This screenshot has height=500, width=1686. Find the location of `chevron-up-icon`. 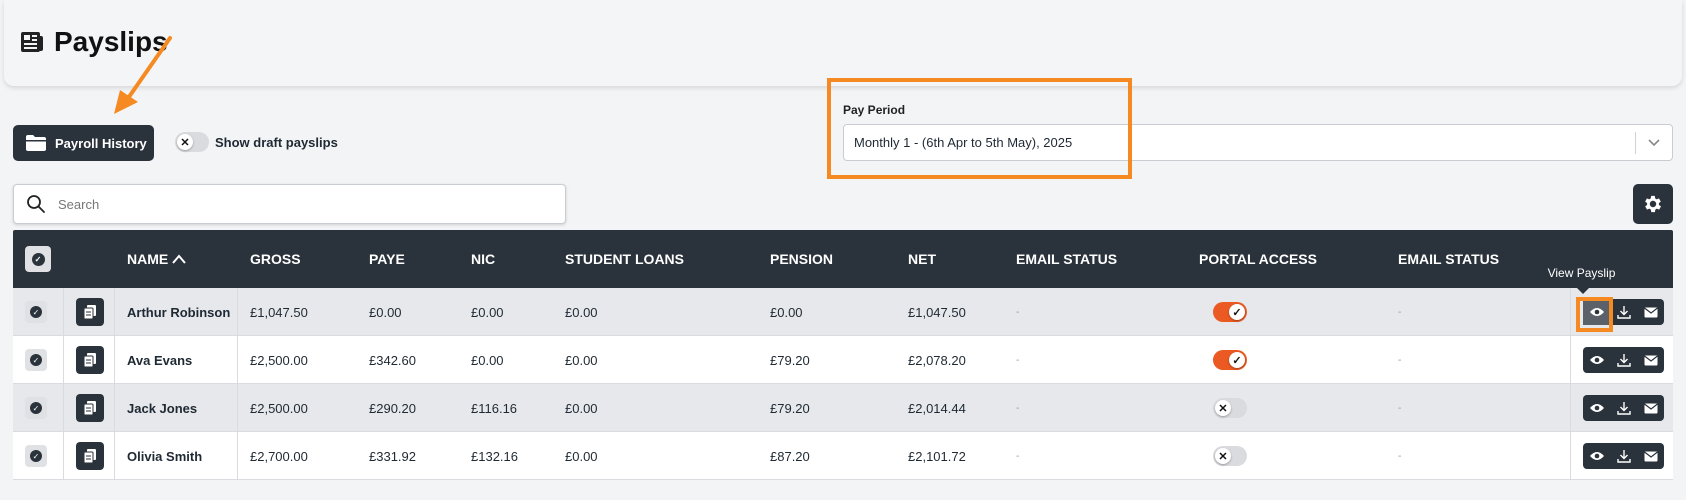

chevron-up-icon is located at coordinates (179, 259).